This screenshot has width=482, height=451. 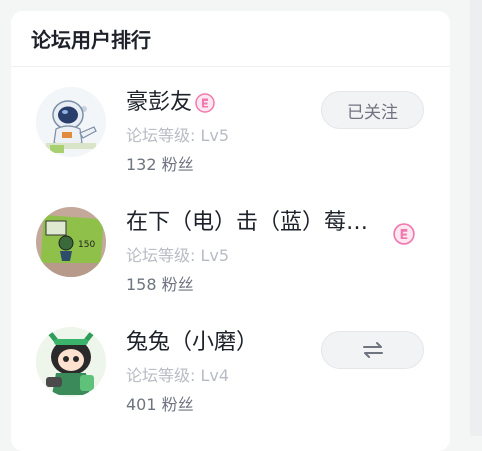 I want to click on followed-button: 已关注, so click(x=372, y=110).